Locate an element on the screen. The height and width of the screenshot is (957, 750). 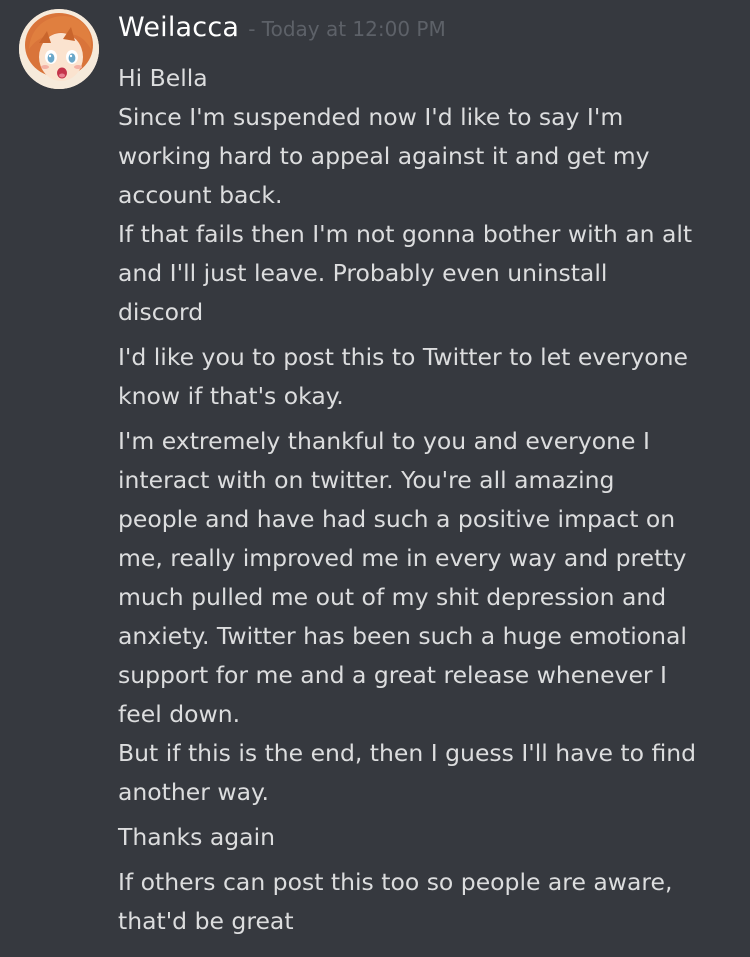
anime-avatar-icon is located at coordinates (59, 49).